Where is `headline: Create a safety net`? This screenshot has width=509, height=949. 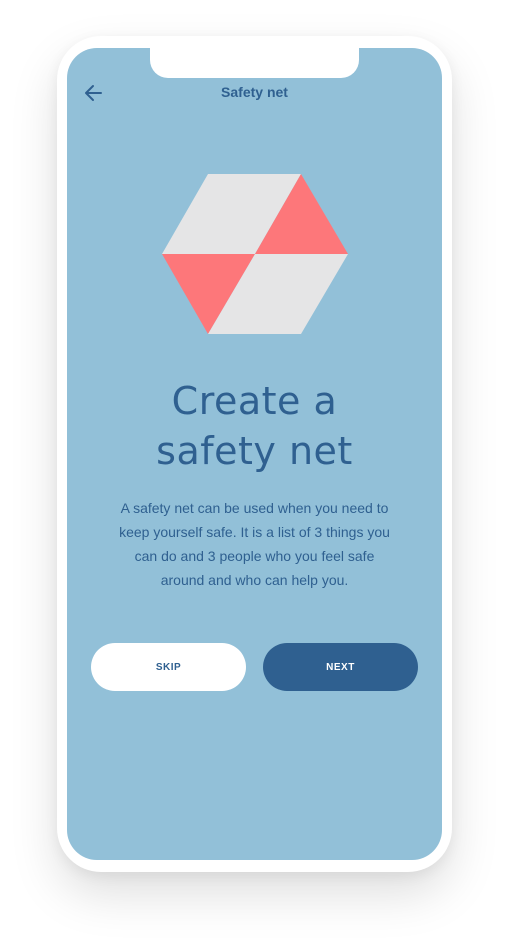
headline: Create a safety net is located at coordinates (254, 426).